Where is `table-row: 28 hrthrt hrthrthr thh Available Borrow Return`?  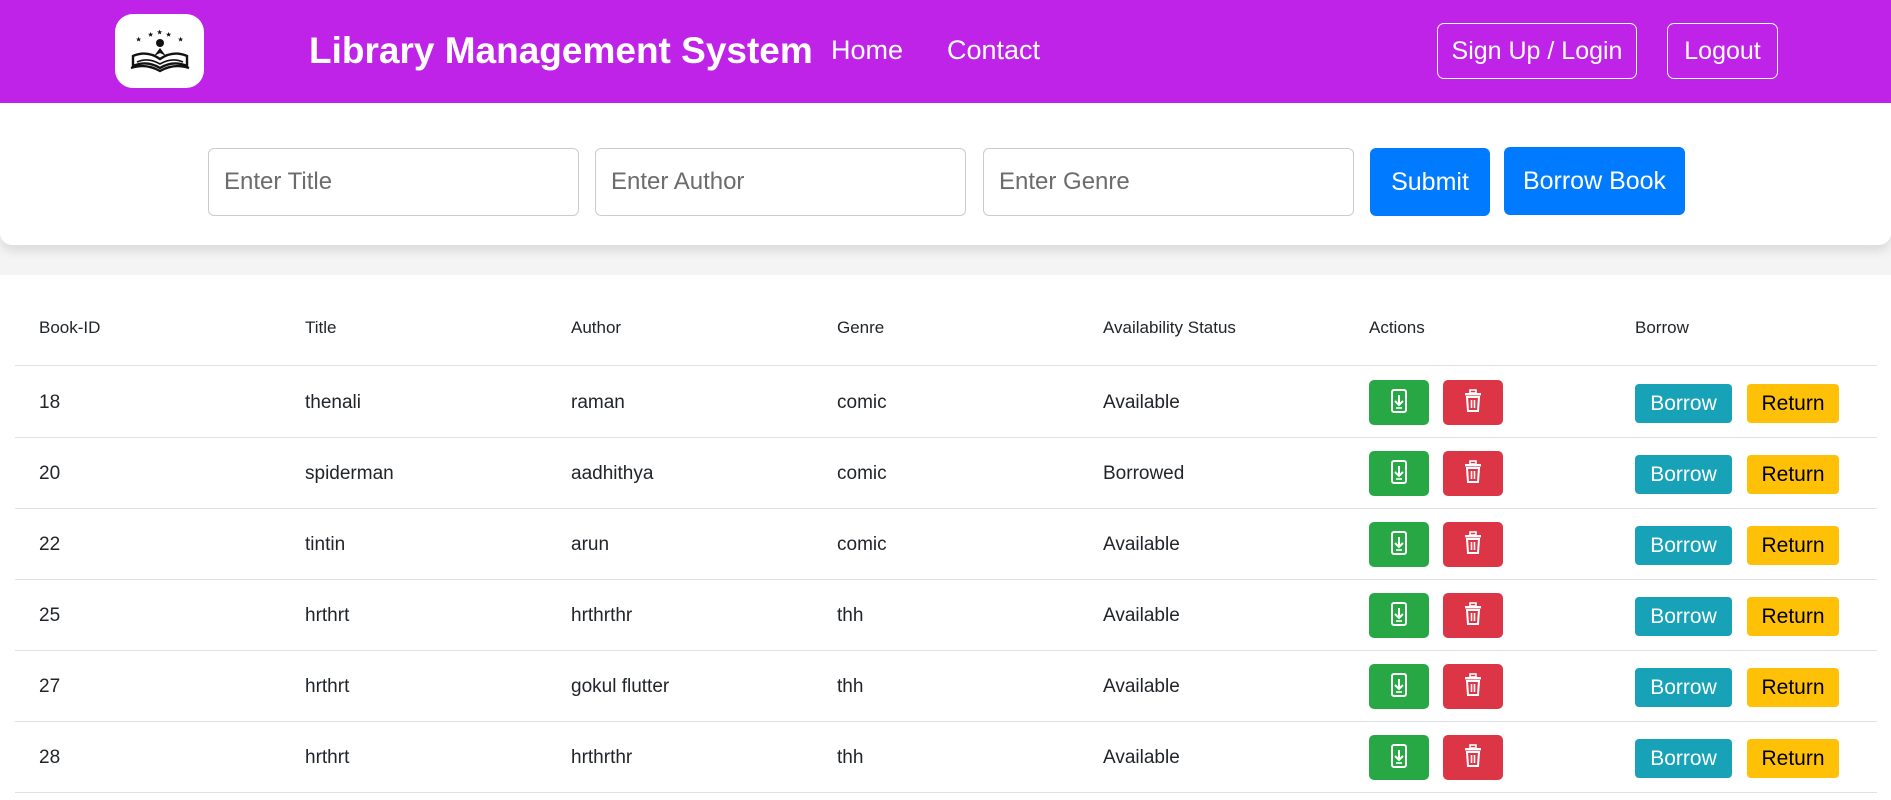
table-row: 28 hrthrt hrthrthr thh Available Borrow Return is located at coordinates (946, 757).